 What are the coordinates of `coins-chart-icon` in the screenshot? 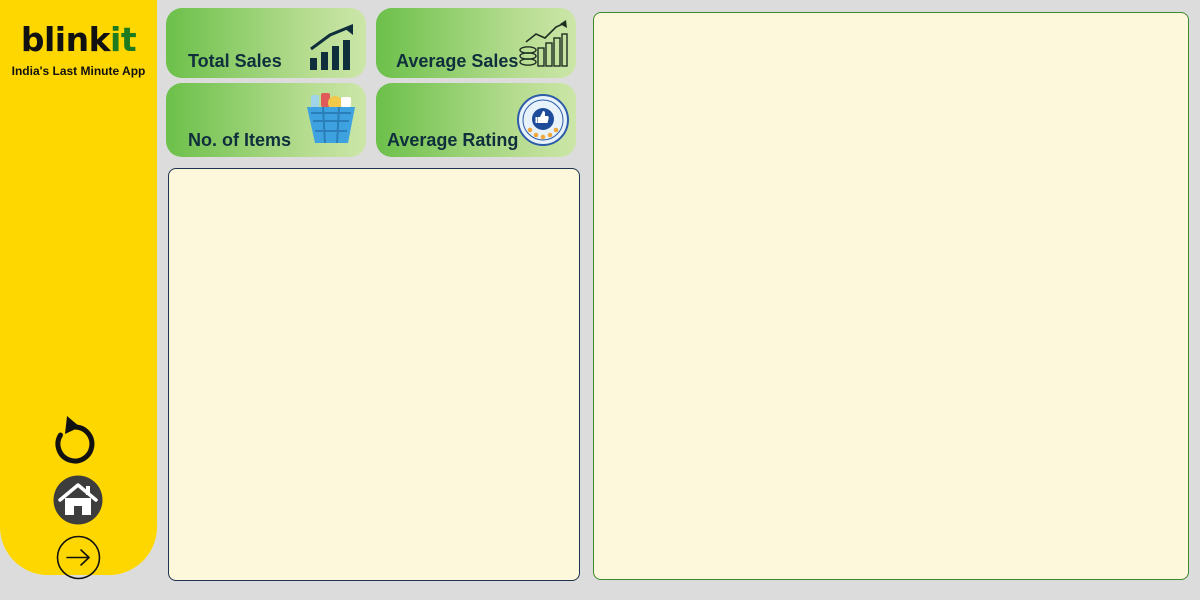 It's located at (543, 43).